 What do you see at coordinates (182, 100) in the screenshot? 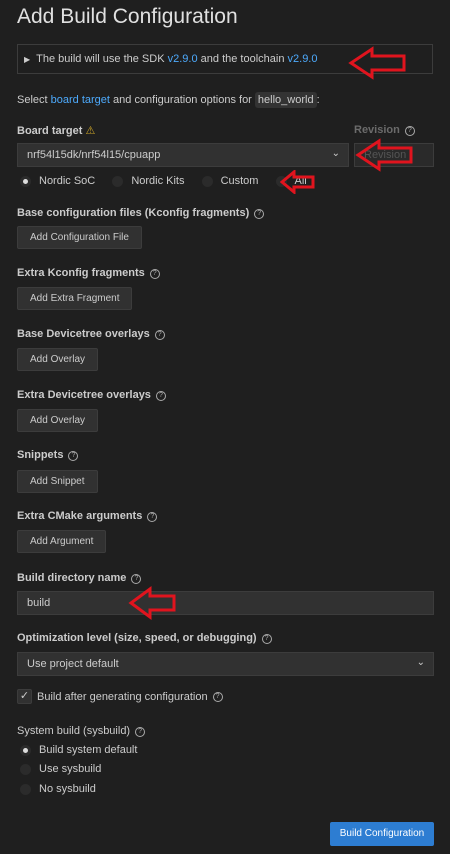
I see `intro-middle: and configuration options for` at bounding box center [182, 100].